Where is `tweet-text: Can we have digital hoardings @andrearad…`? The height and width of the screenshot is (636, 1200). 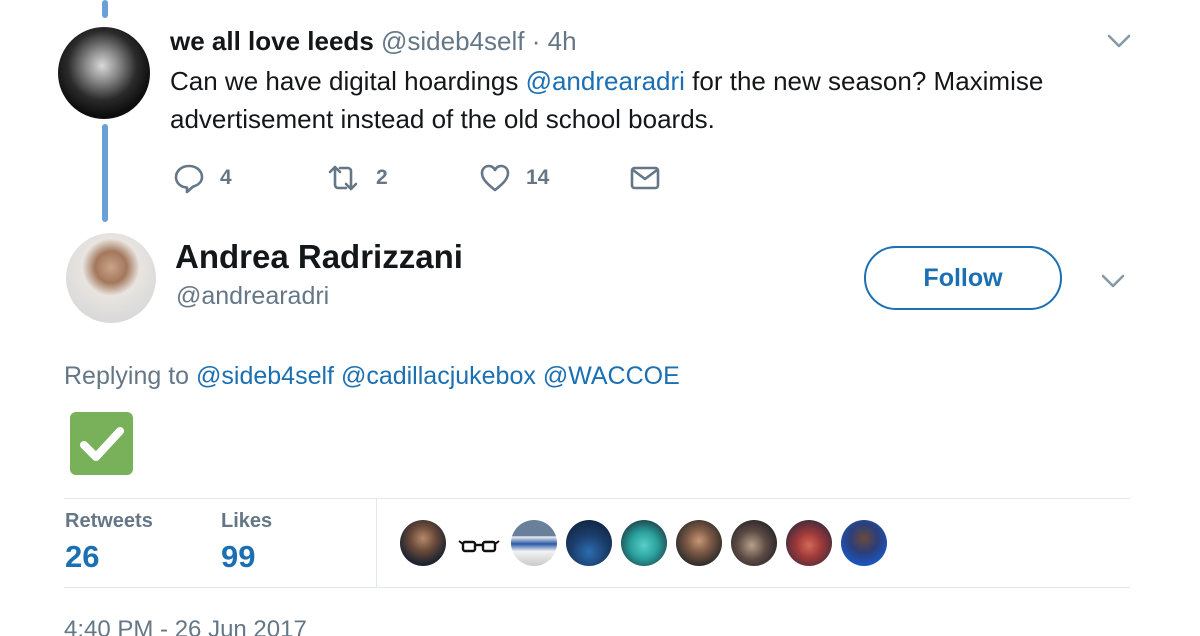
tweet-text: Can we have digital hoardings @andrearad… is located at coordinates (640, 100).